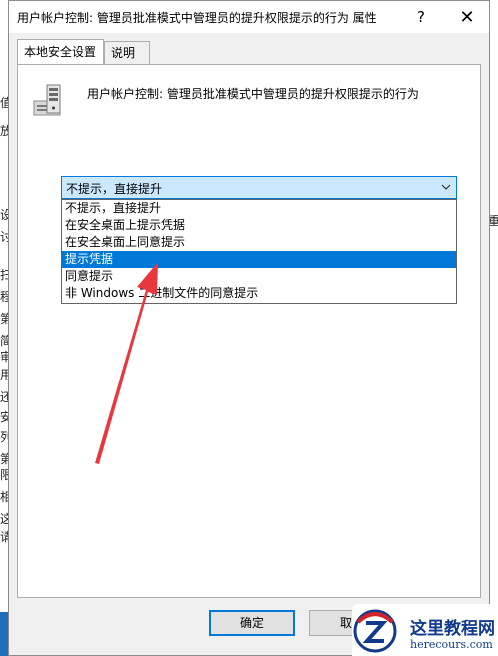 The image size is (498, 656). I want to click on dropdown-option-secure-desktop-consent: 在安全桌面上同意提示, so click(259, 242).